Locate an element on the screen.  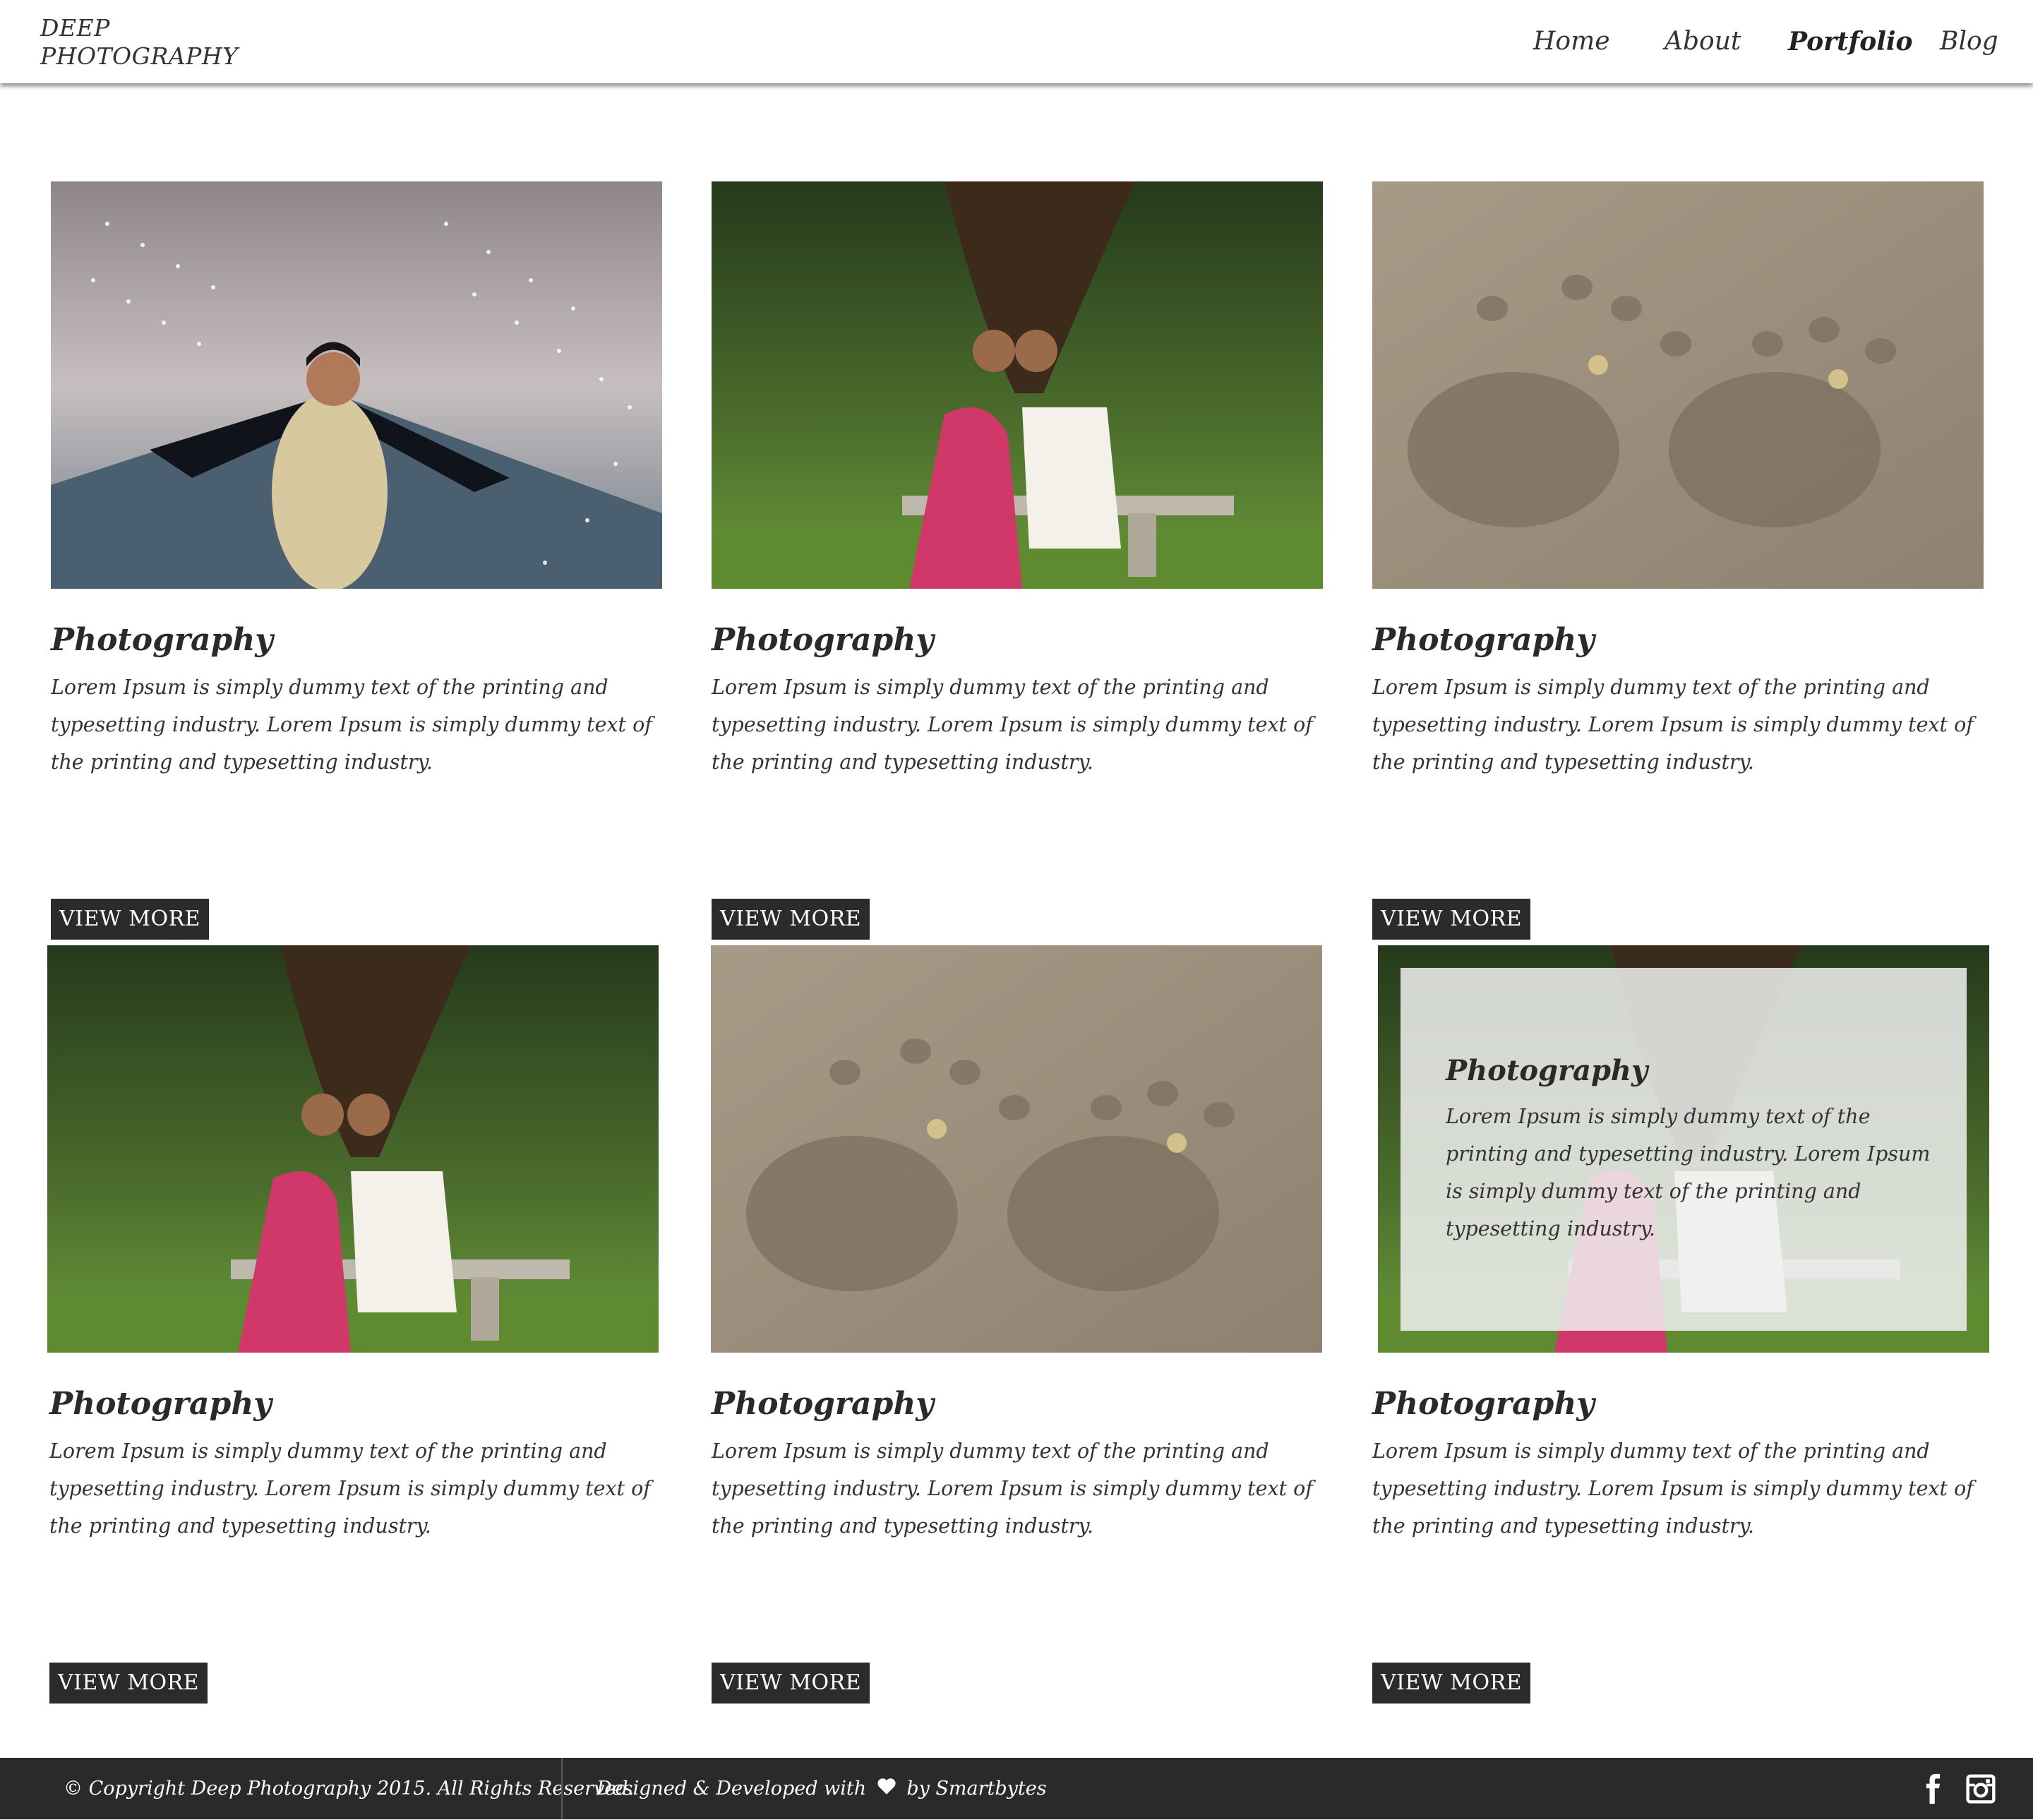
instagram-icon is located at coordinates (1981, 1788).